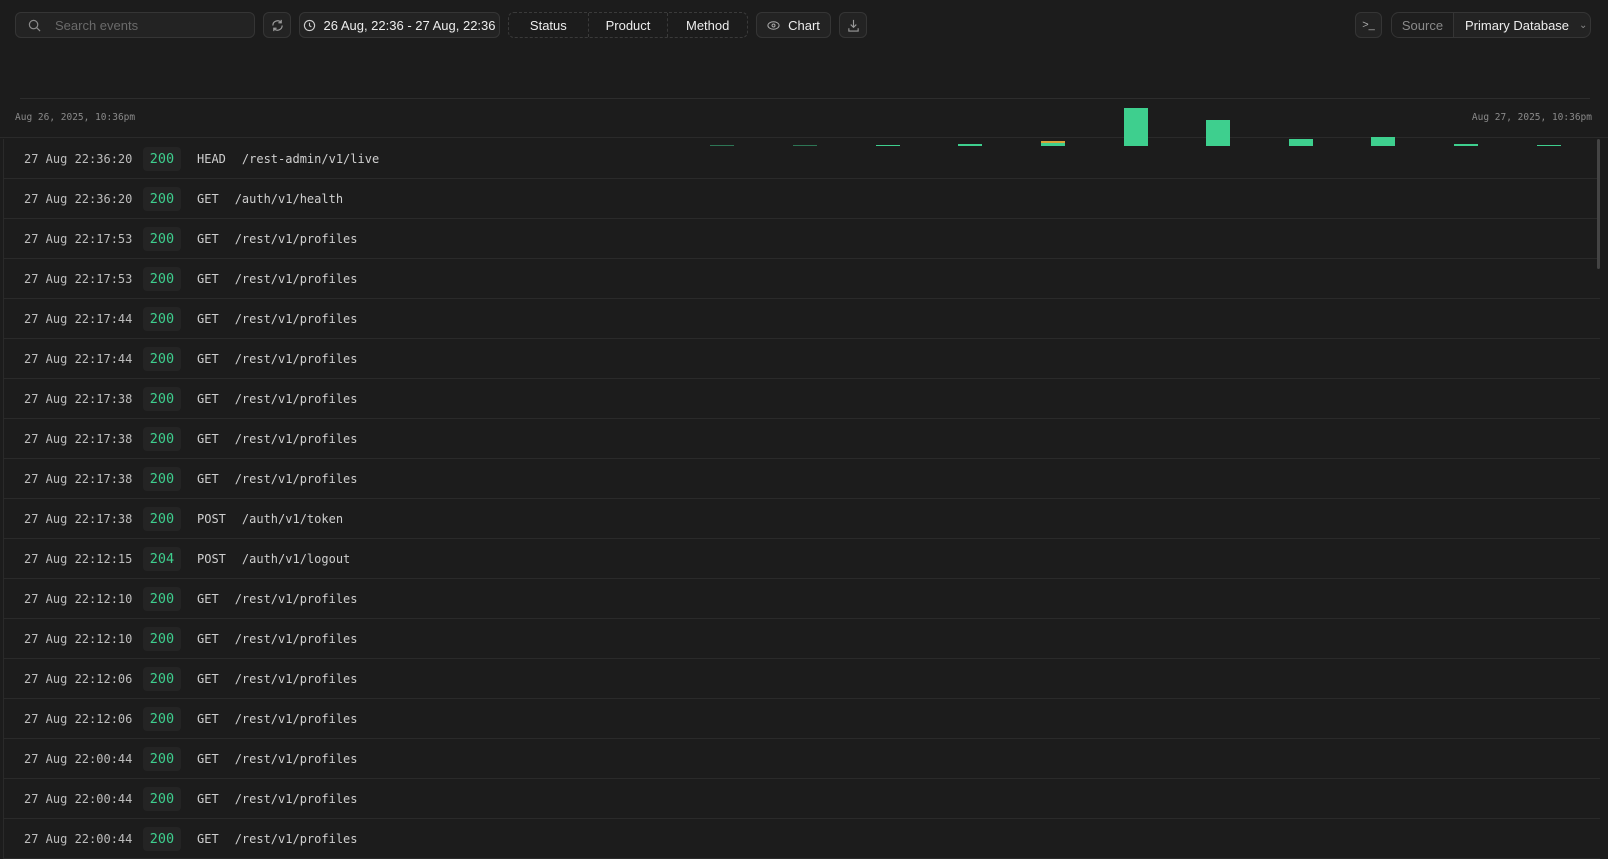  I want to click on row-method: POST, so click(211, 518).